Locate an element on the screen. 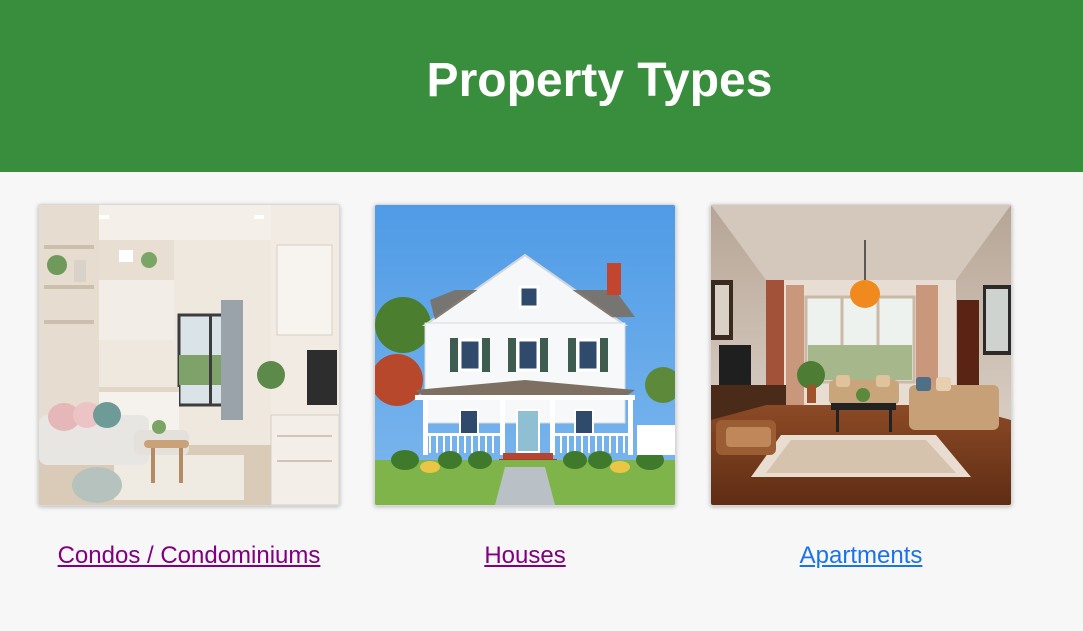 This screenshot has height=631, width=1083. condo-interior-image is located at coordinates (189, 355).